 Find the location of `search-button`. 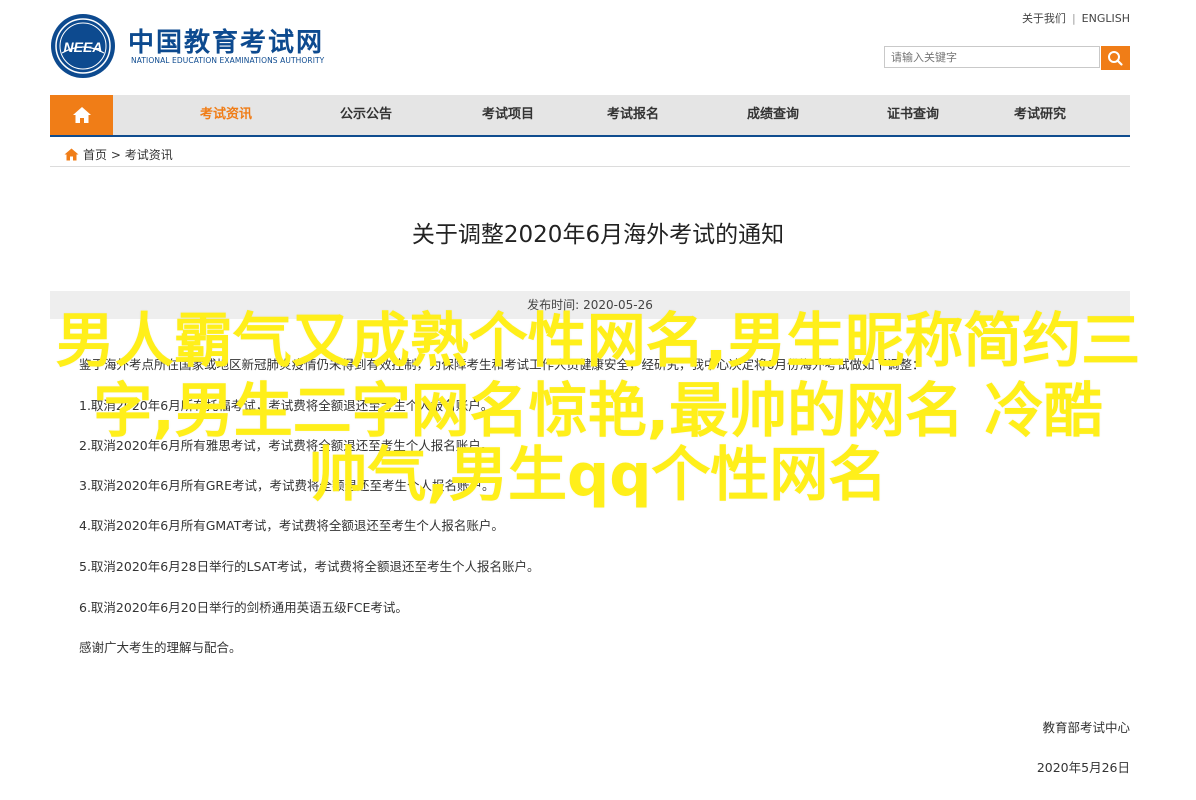

search-button is located at coordinates (1115, 58).